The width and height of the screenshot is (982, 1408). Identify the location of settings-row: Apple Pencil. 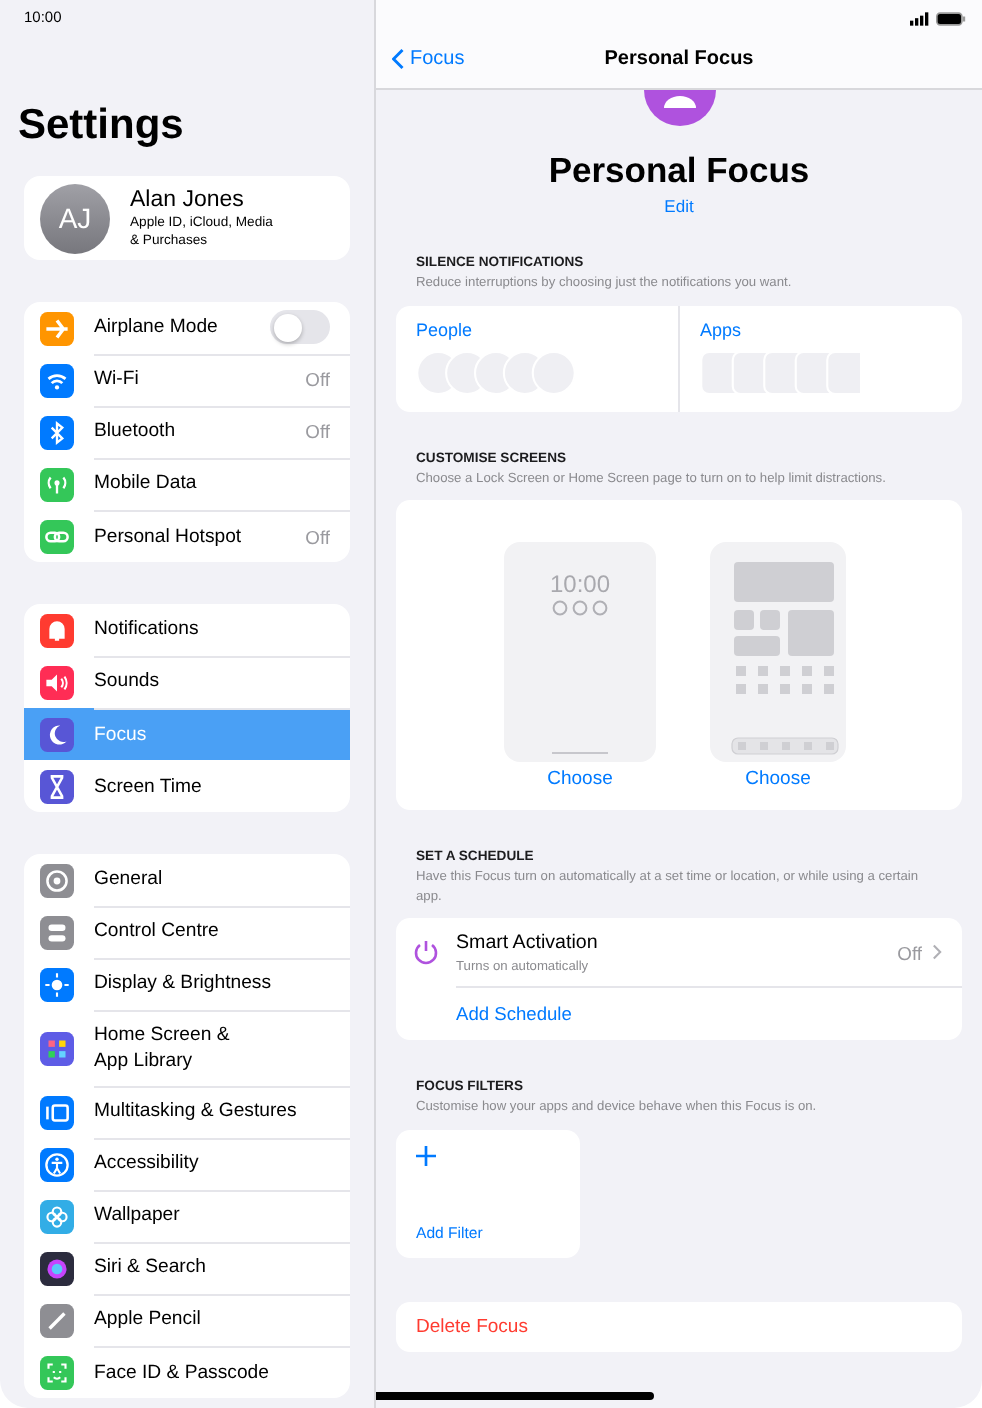
(187, 1320).